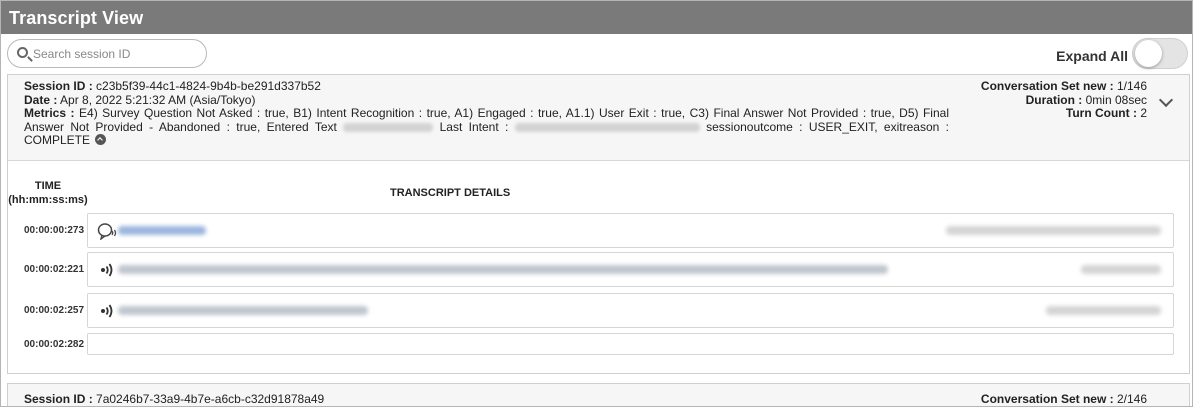  Describe the element at coordinates (54, 230) in the screenshot. I see `turn-time: 00:00:00:273` at that location.